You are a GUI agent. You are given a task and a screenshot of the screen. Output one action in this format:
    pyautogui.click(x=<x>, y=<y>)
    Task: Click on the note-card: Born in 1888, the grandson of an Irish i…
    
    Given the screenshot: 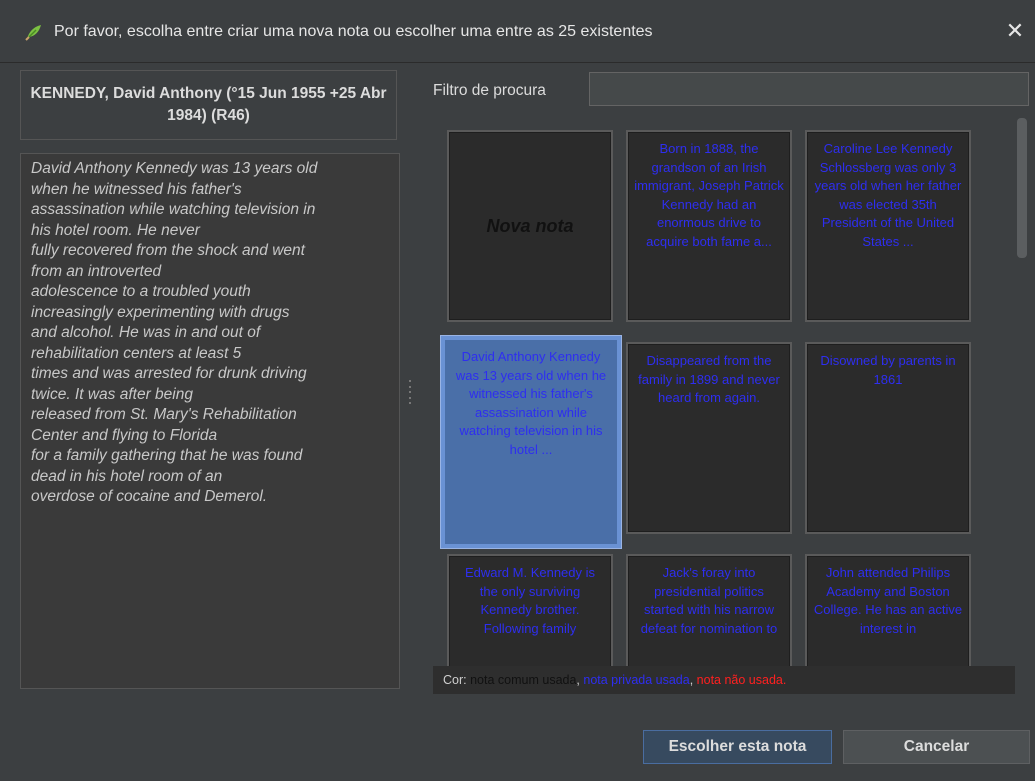 What is the action you would take?
    pyautogui.click(x=709, y=226)
    